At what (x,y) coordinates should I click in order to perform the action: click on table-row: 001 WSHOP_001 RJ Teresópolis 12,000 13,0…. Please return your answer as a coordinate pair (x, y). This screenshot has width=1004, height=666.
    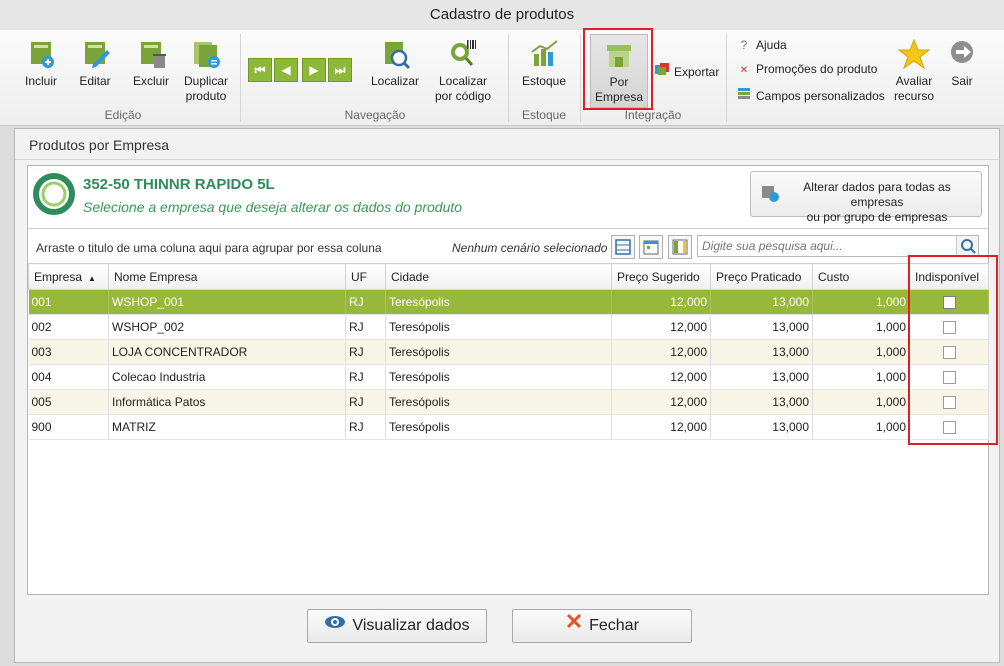
    Looking at the image, I should click on (508, 302).